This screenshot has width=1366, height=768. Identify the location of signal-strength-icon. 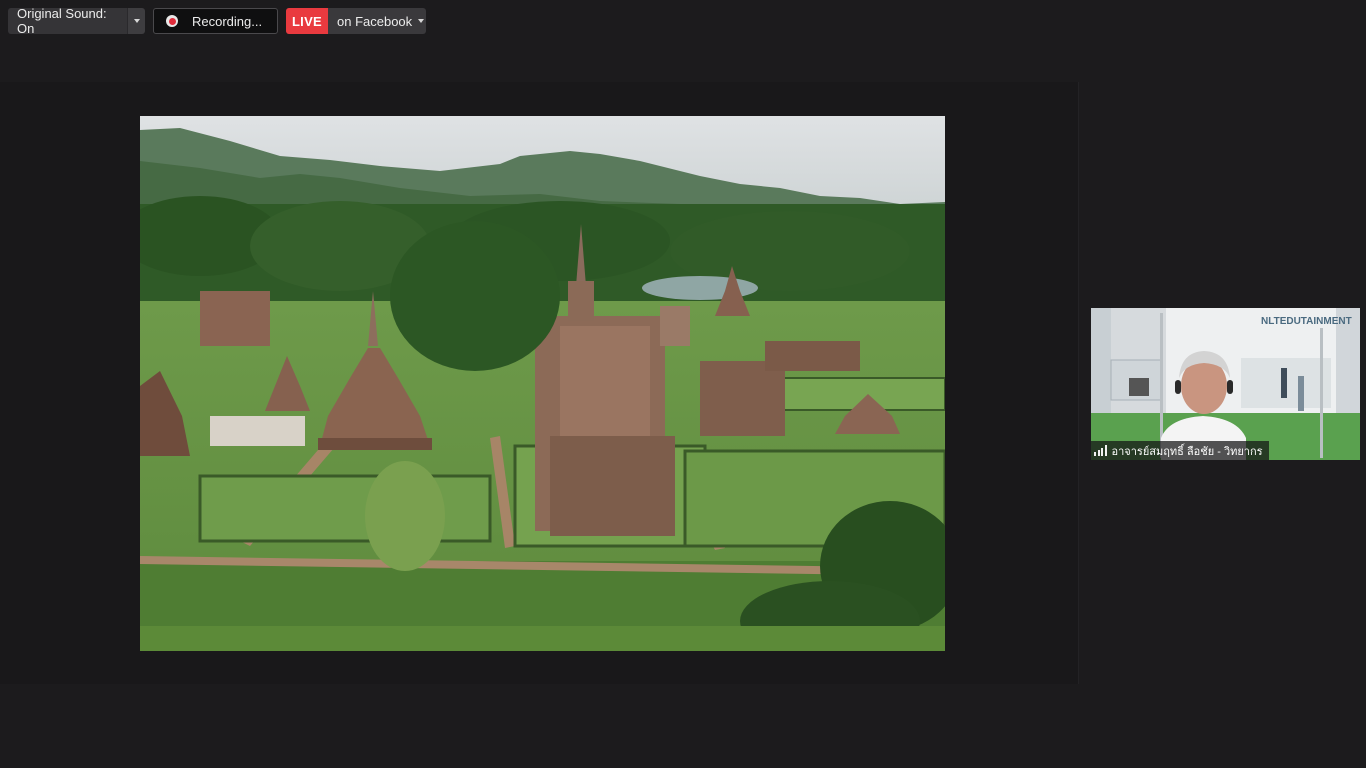
(1100, 450).